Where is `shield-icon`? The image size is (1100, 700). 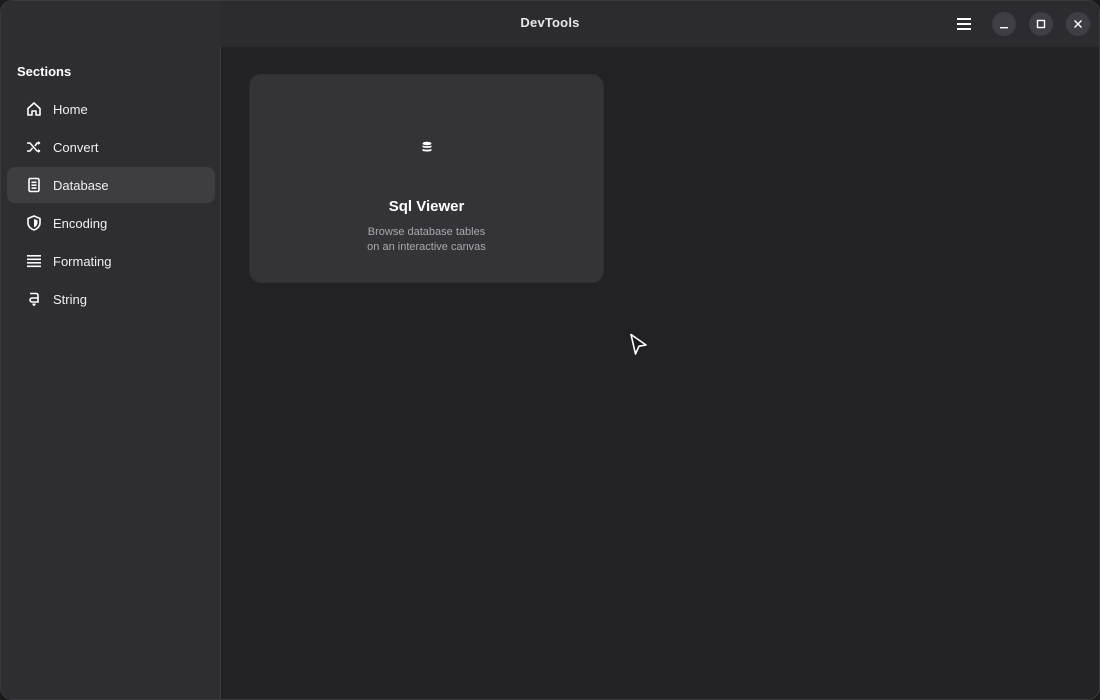 shield-icon is located at coordinates (34, 223).